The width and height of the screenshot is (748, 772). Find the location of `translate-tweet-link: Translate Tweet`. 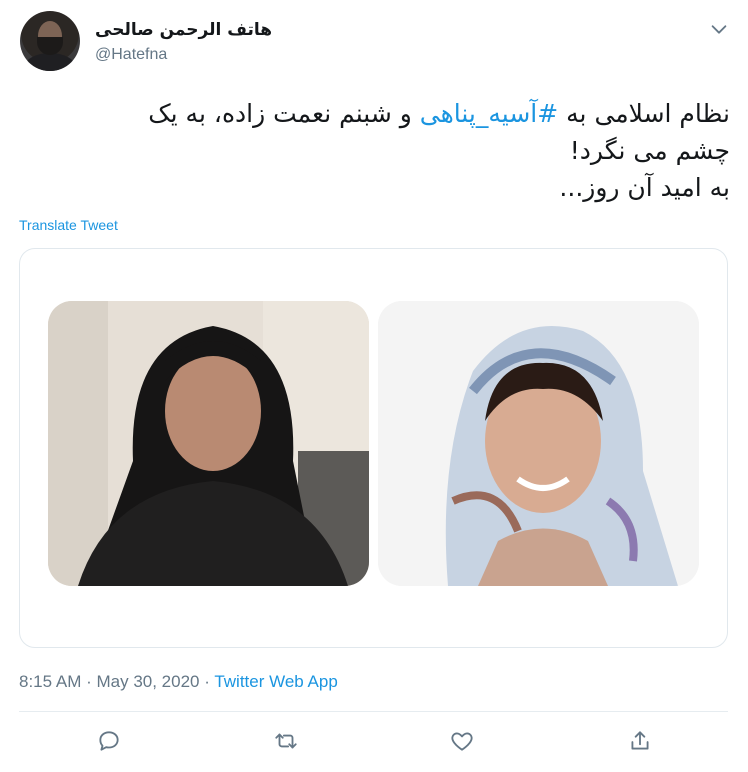

translate-tweet-link: Translate Tweet is located at coordinates (68, 225).